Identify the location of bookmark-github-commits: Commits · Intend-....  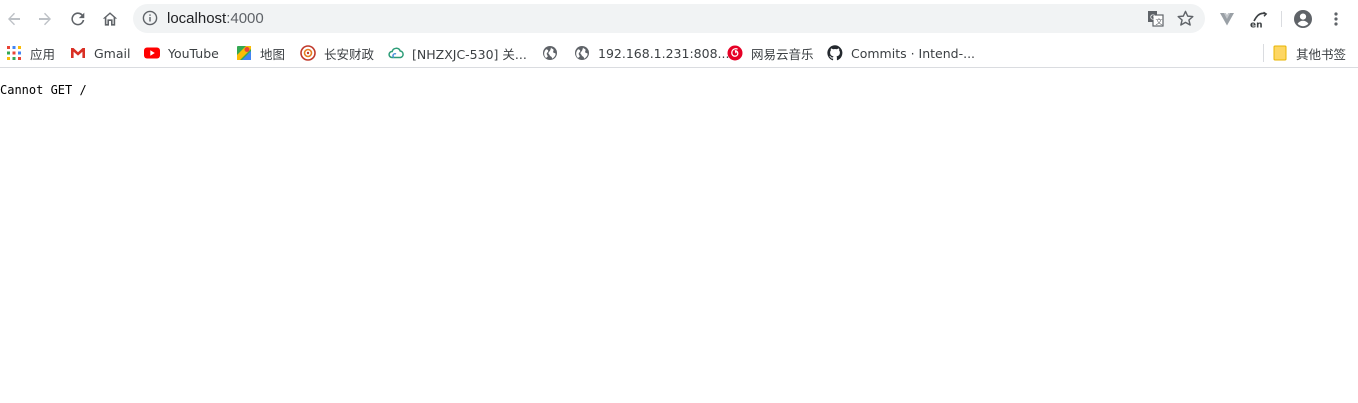
(901, 53).